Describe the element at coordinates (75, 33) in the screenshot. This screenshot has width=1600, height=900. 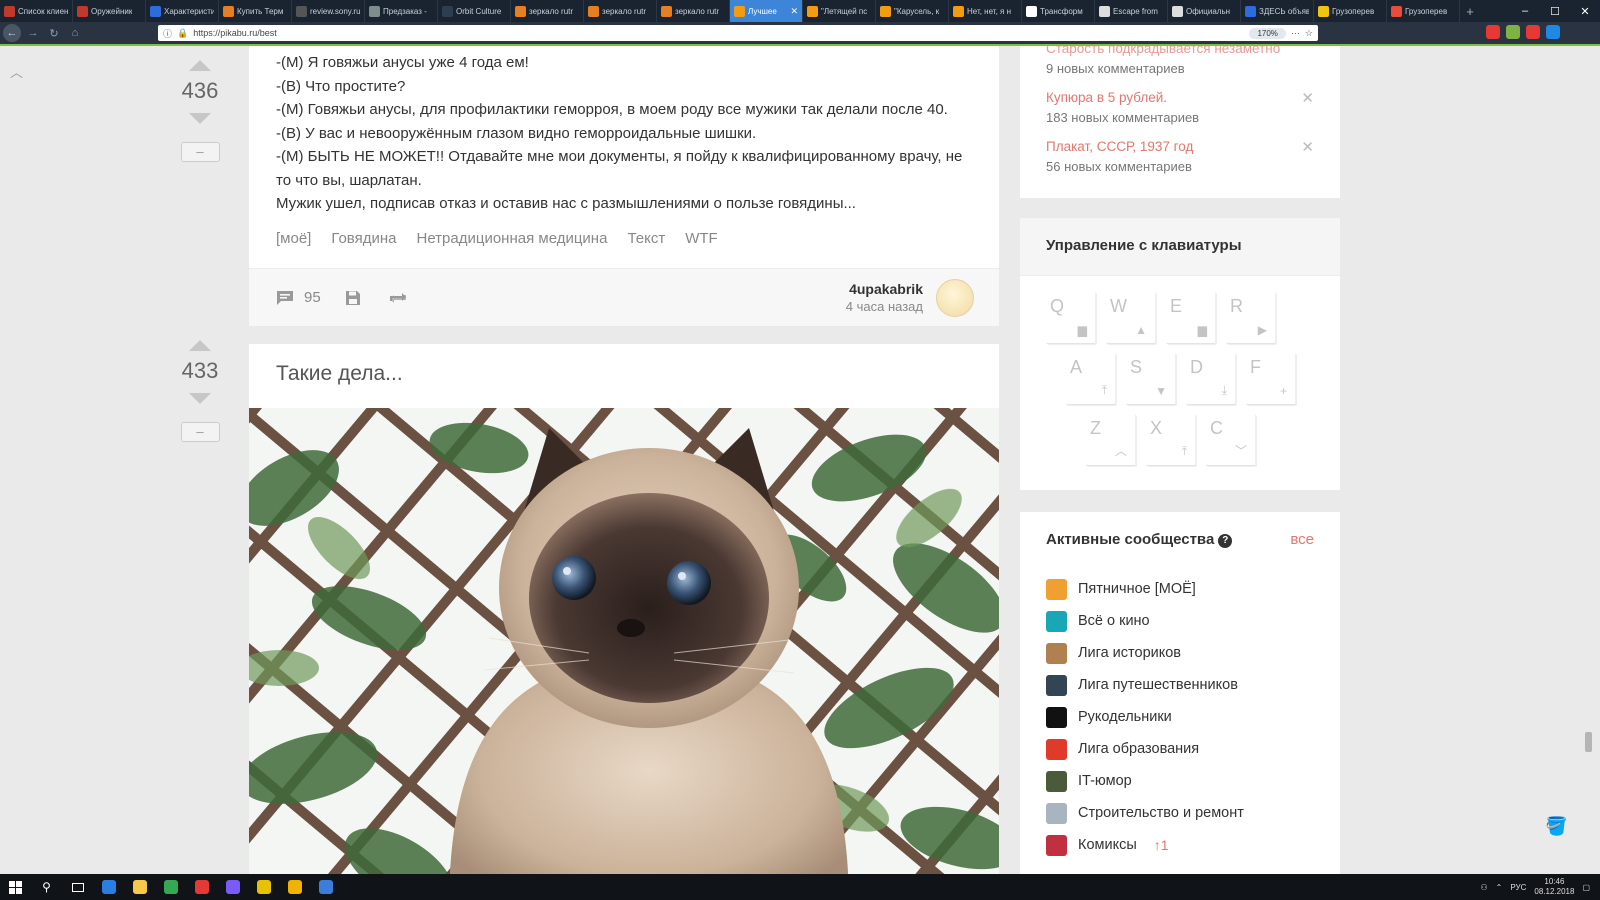
I see `home-icon: ⌂` at that location.